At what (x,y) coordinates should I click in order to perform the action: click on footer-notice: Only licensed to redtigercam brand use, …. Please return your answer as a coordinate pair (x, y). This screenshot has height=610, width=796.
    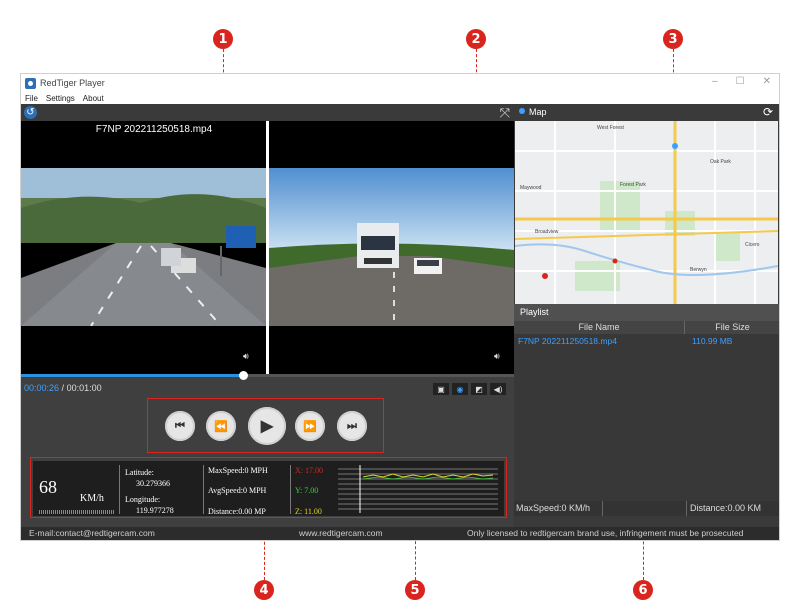
    Looking at the image, I should click on (605, 533).